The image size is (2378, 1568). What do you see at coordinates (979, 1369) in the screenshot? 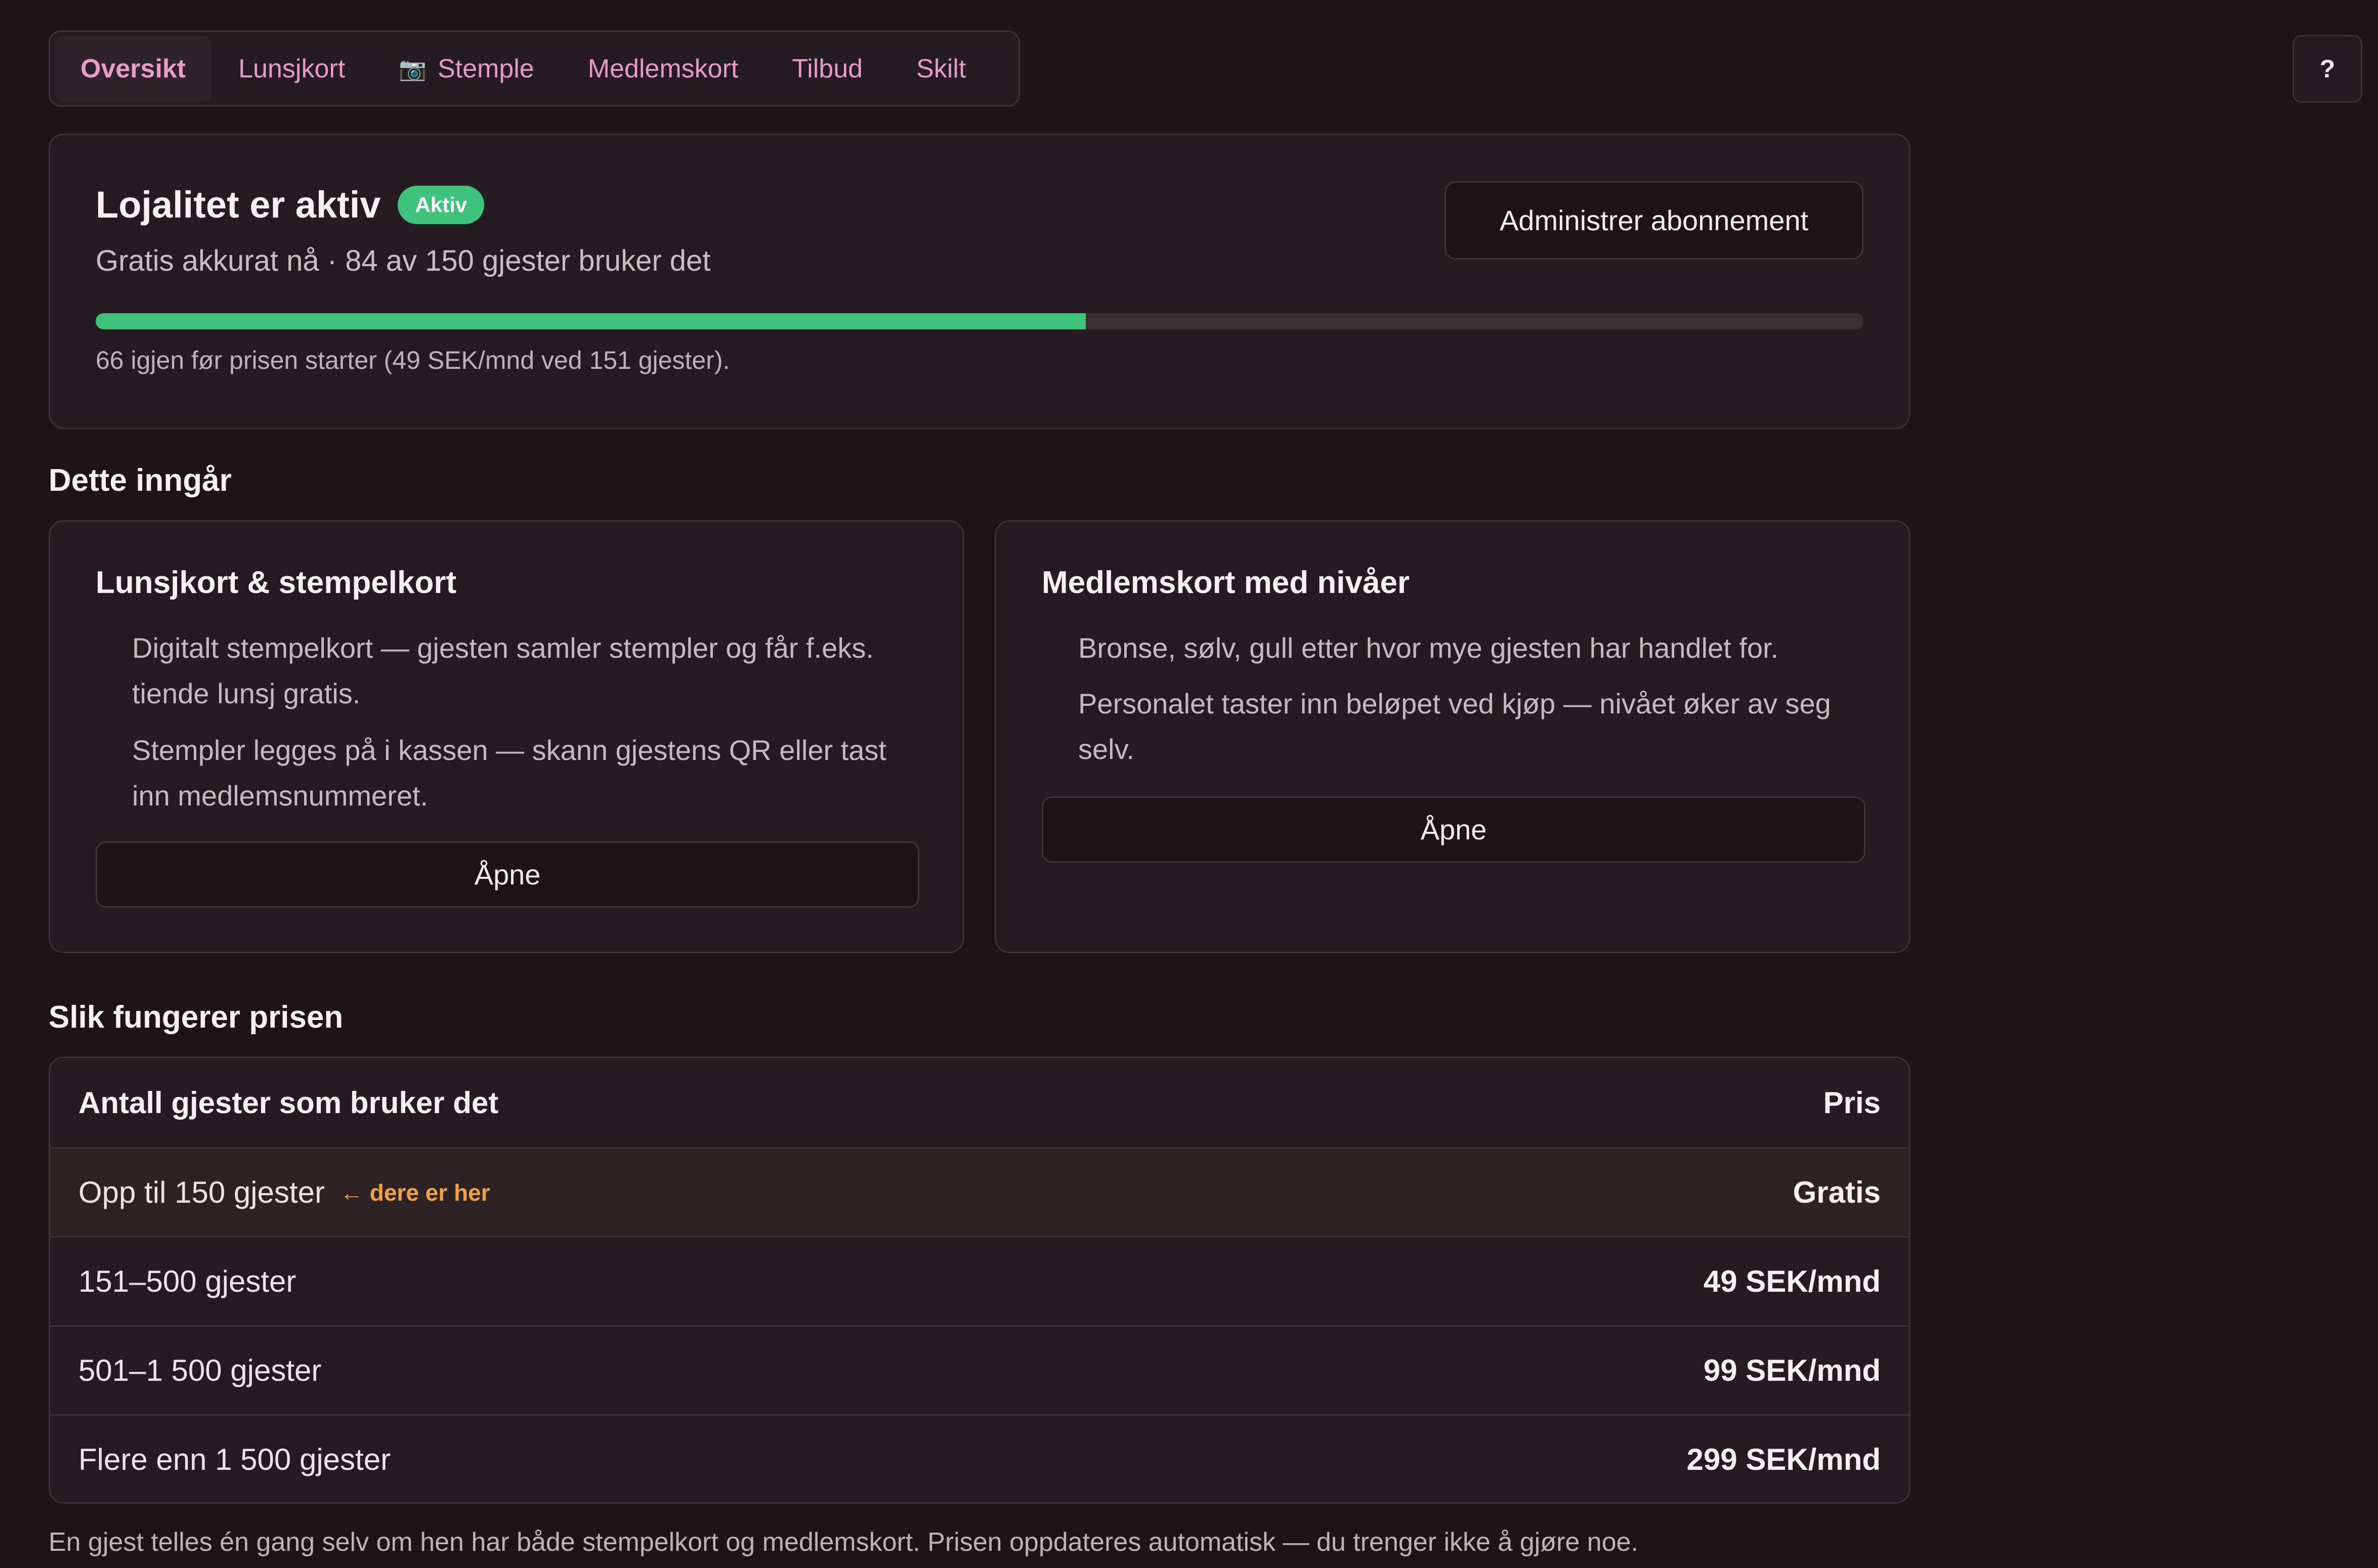
I see `table-row: 501–1 500 gjester 99 SEK/mnd` at bounding box center [979, 1369].